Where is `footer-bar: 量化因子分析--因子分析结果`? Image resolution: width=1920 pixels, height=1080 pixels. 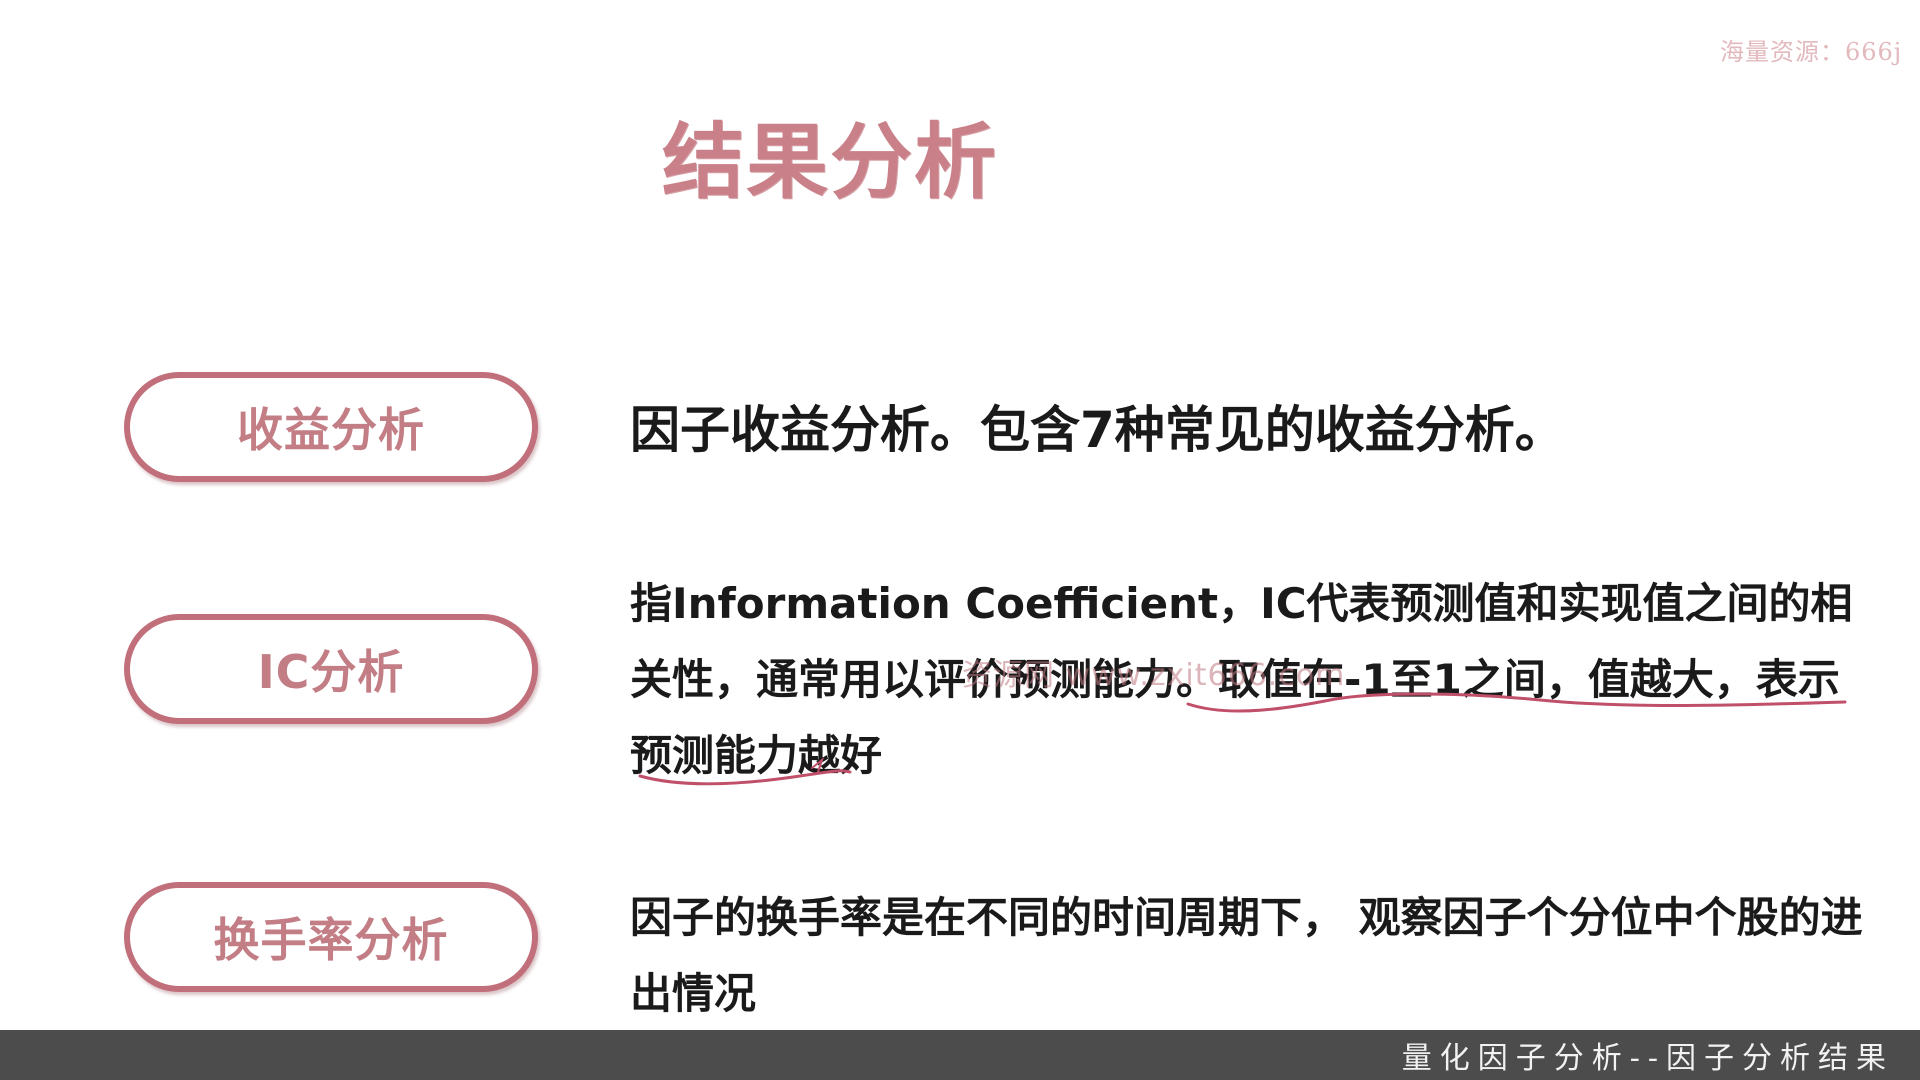 footer-bar: 量化因子分析--因子分析结果 is located at coordinates (960, 1055).